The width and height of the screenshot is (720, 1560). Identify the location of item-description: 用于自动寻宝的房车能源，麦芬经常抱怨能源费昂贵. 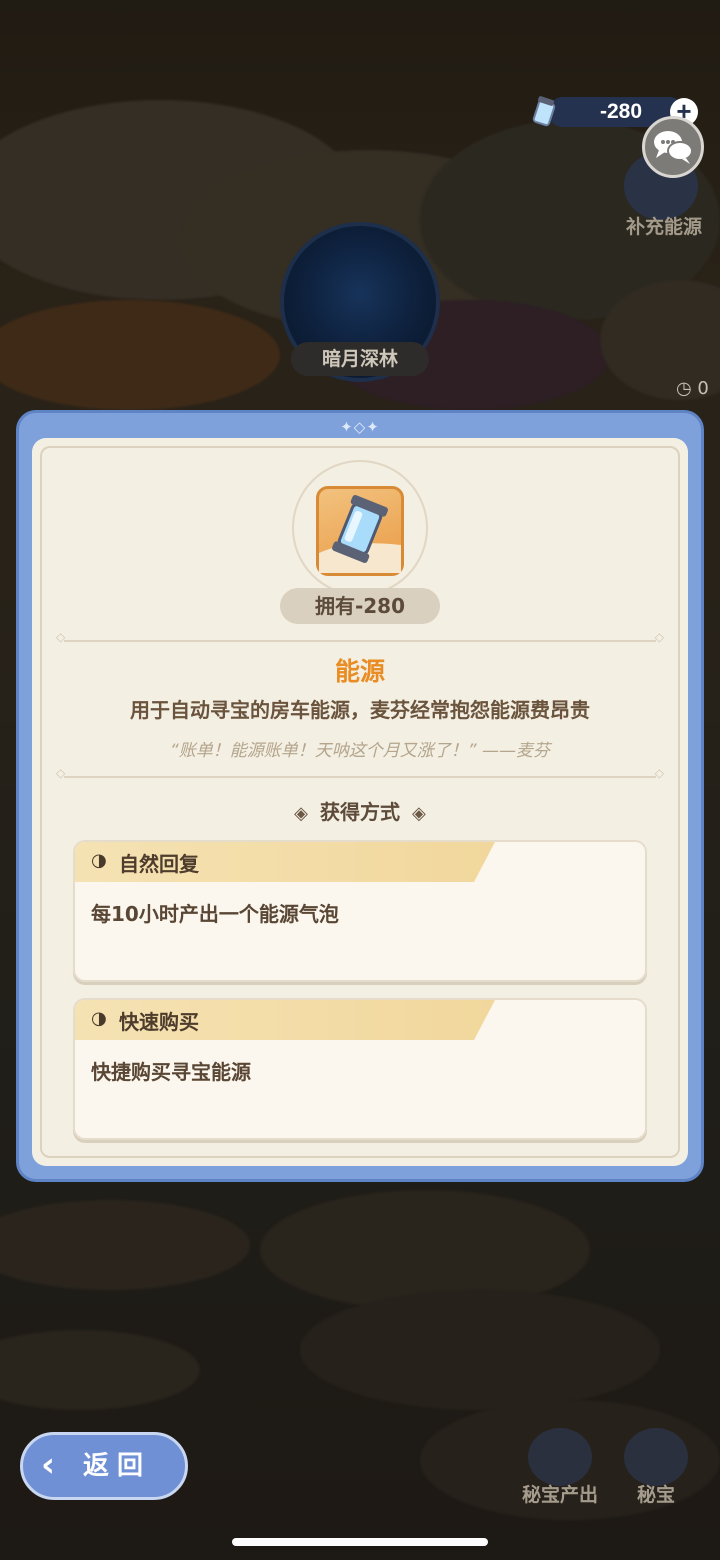
(360, 710).